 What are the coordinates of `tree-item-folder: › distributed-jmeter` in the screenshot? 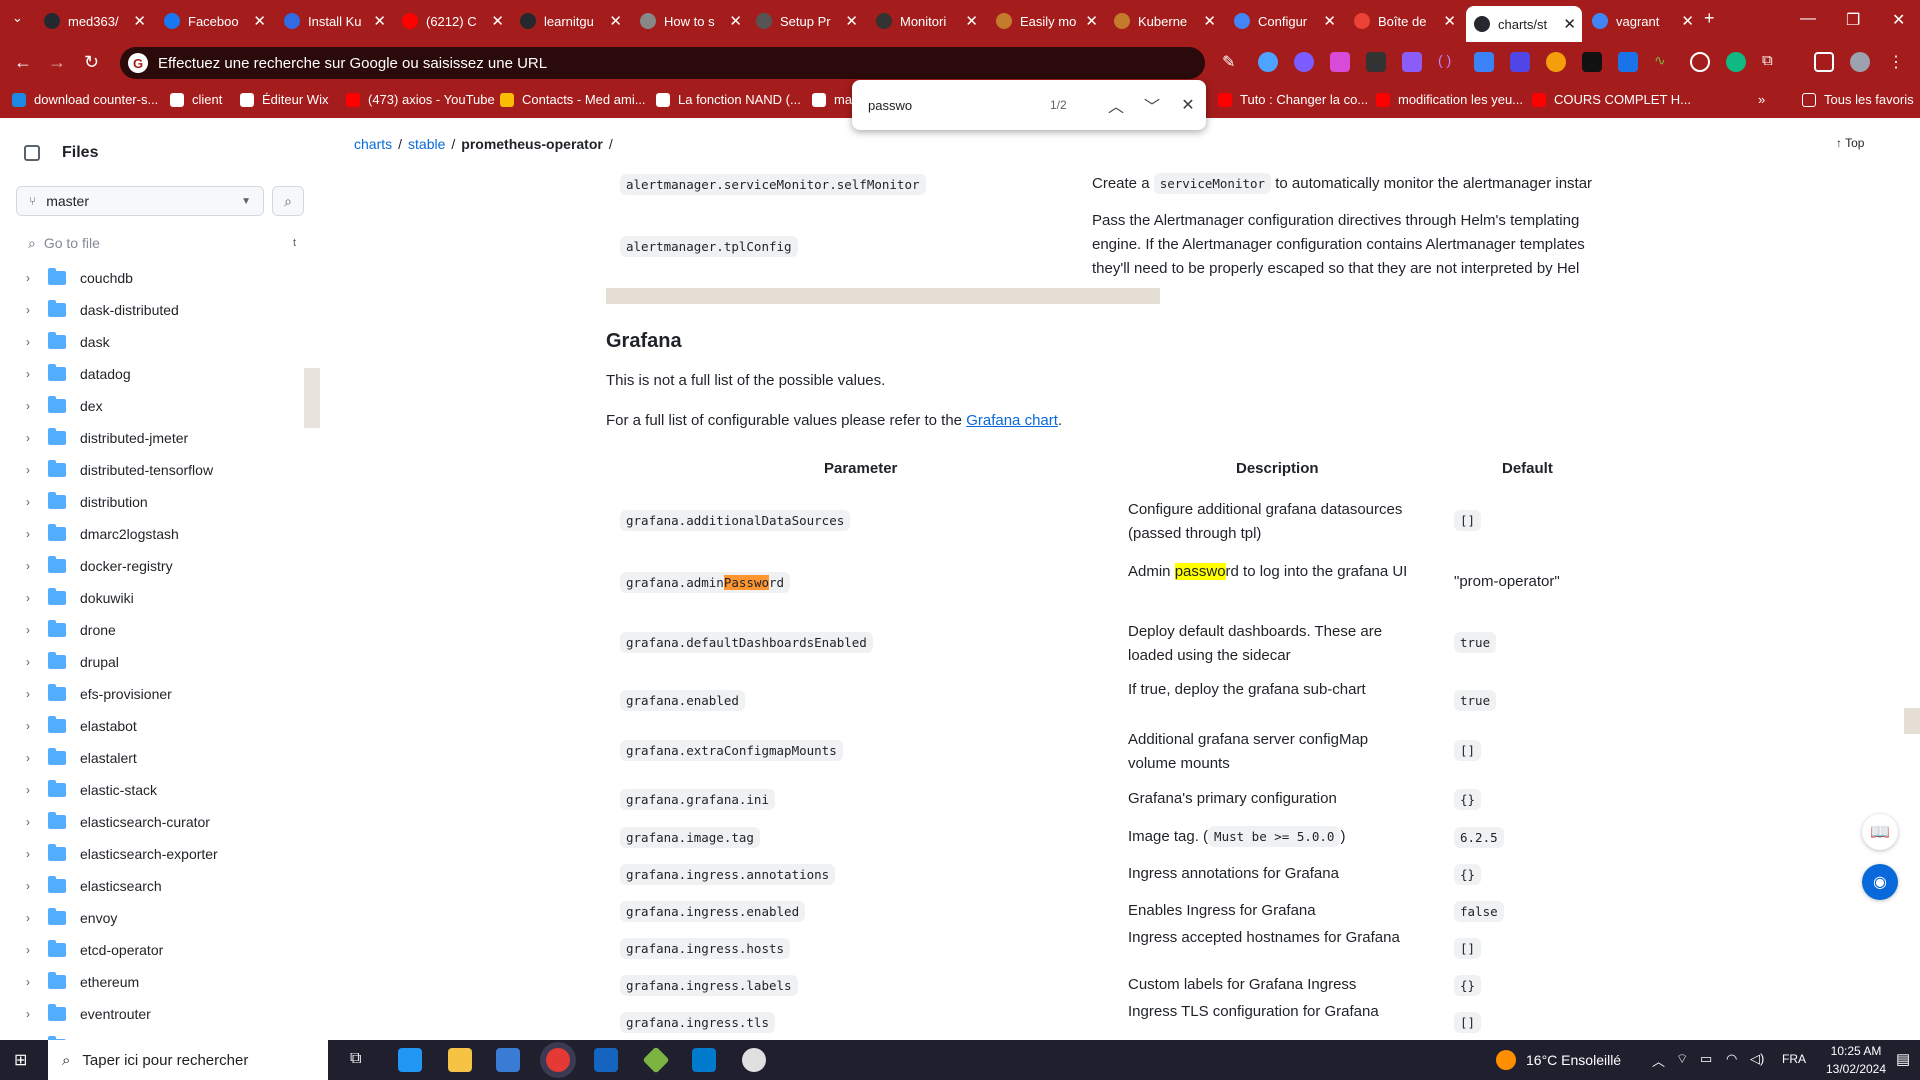 It's located at (150, 438).